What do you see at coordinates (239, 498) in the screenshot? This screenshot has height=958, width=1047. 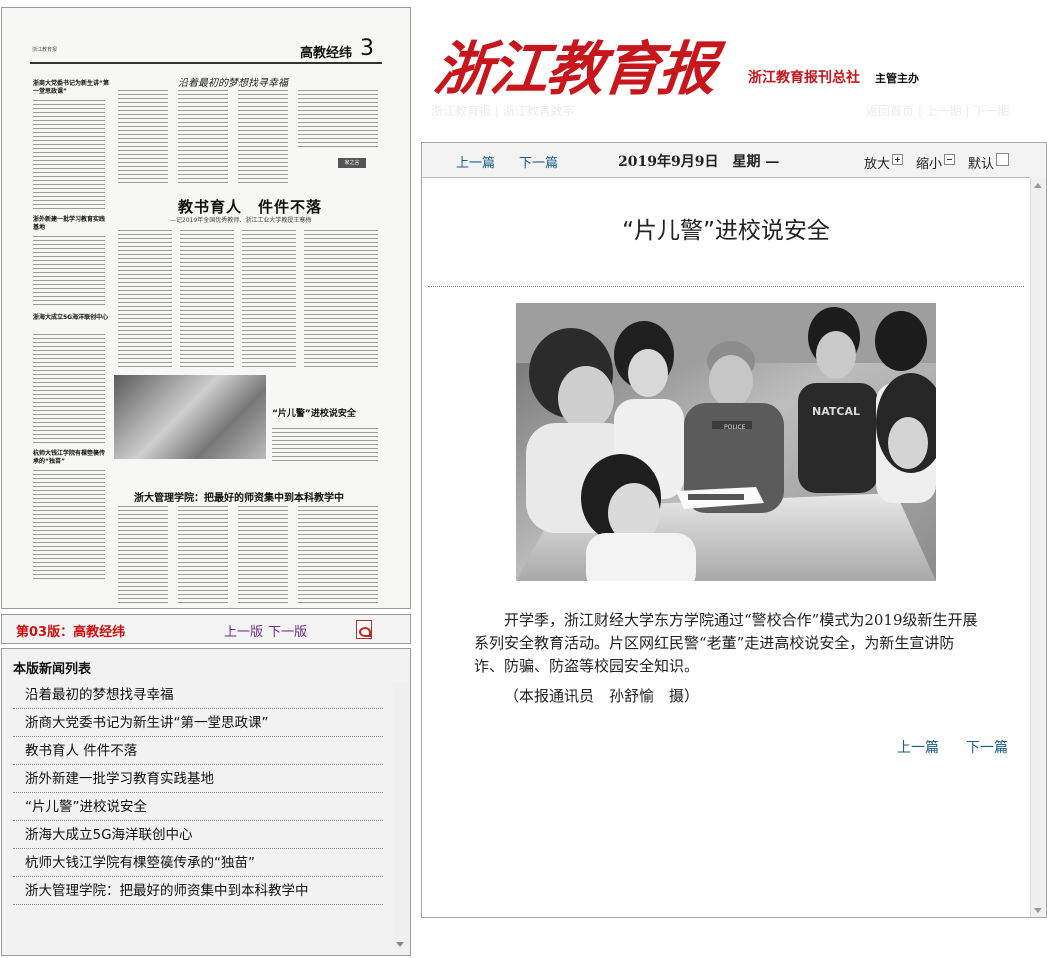 I see `thumb-headline-bottom: 浙大管理学院：把最好的师资集中到本科教学中` at bounding box center [239, 498].